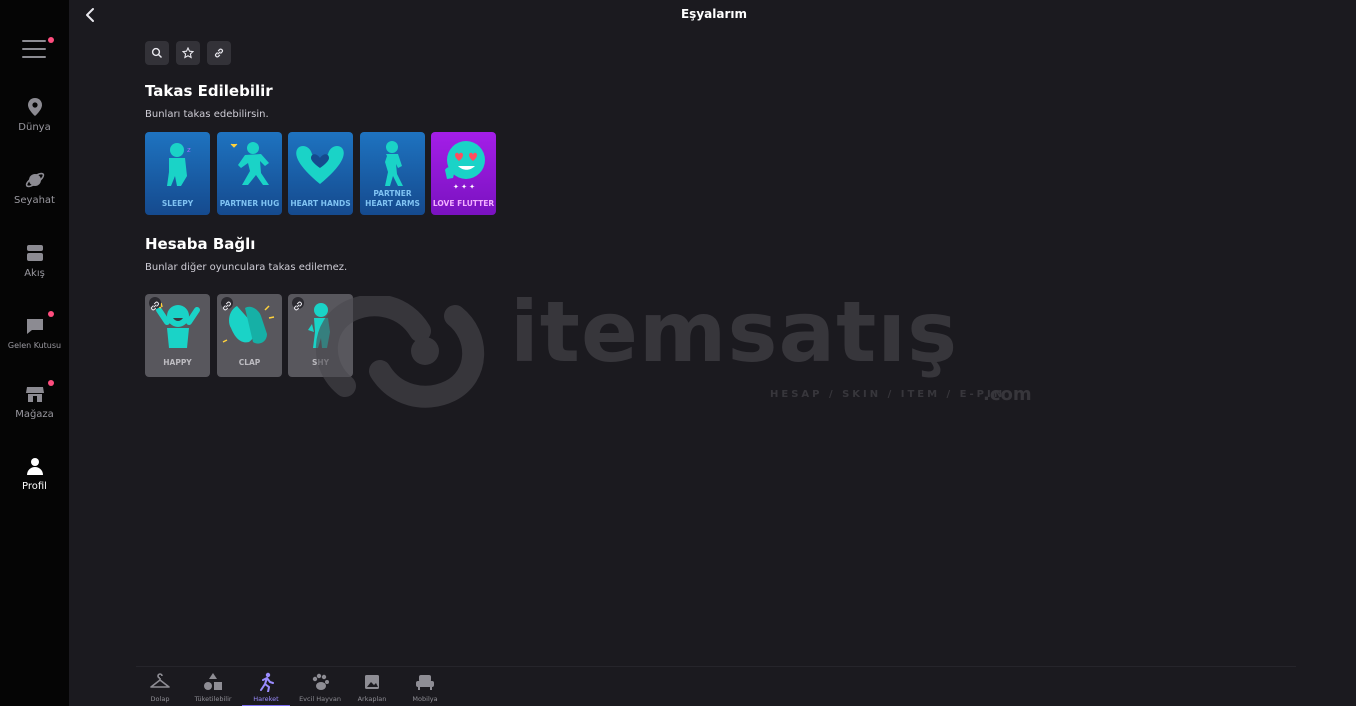 This screenshot has width=1356, height=706. I want to click on emote-card-happy: HAPPY, so click(177, 335).